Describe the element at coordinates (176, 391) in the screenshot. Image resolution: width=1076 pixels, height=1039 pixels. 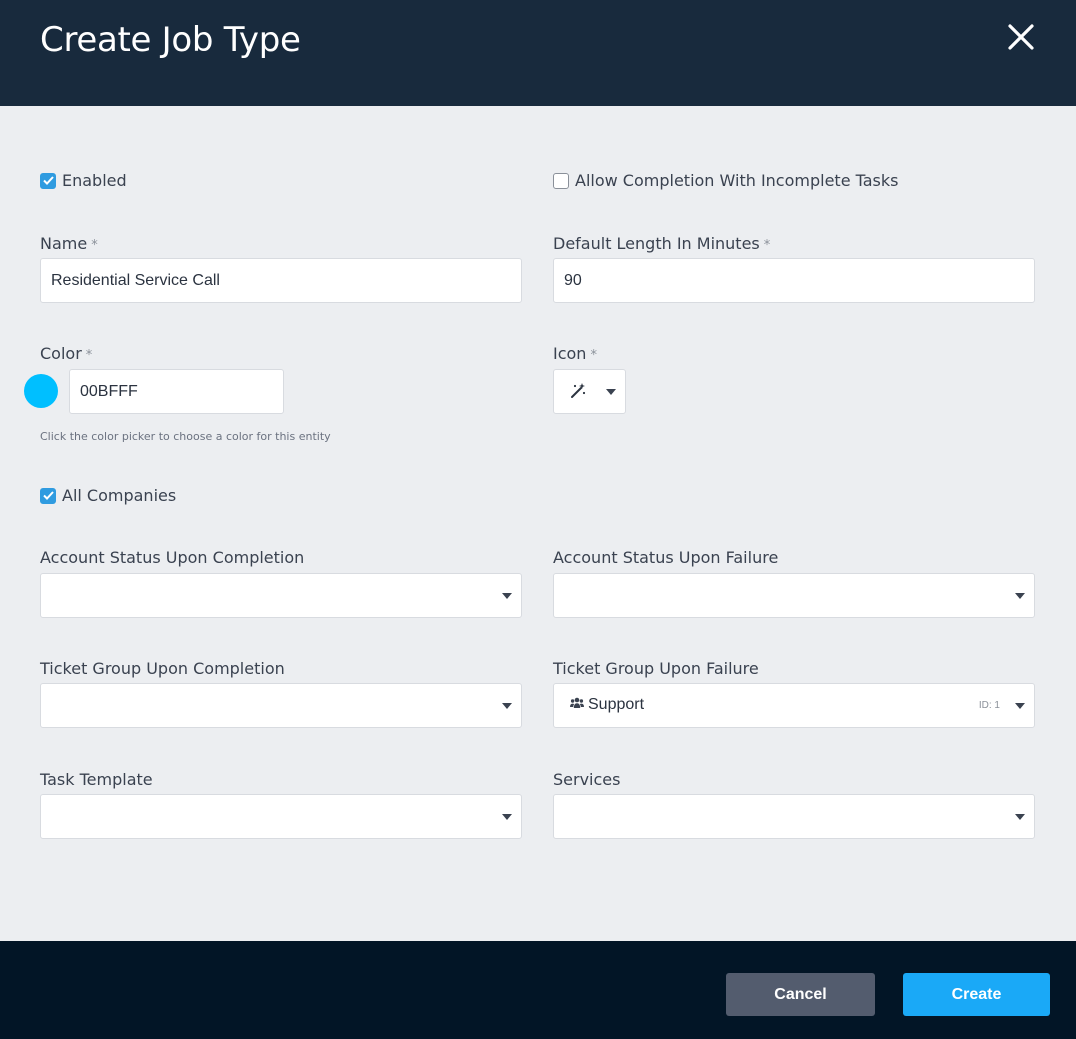
I see `color-hex-field: 00BFFF` at that location.